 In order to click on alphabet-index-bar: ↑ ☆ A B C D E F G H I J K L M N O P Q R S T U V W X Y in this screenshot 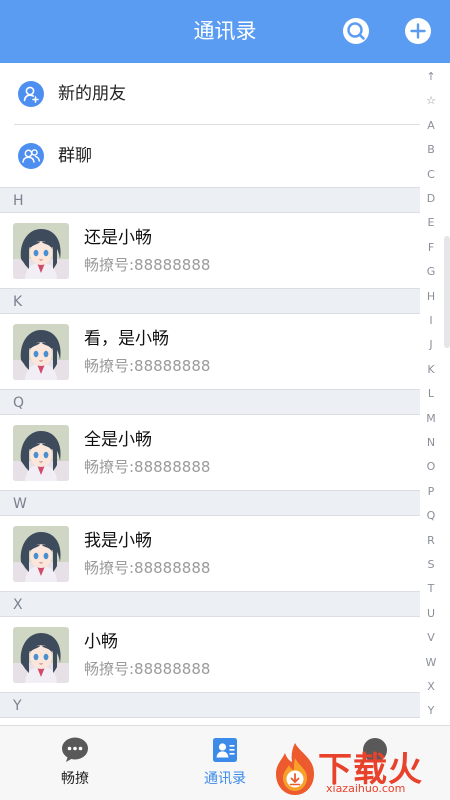, I will do `click(431, 400)`.